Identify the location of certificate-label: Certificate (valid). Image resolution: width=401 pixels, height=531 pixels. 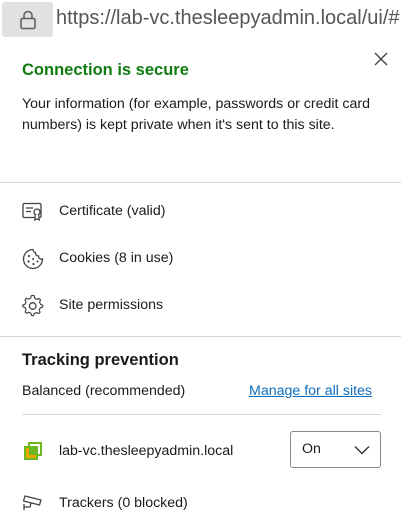
(112, 211).